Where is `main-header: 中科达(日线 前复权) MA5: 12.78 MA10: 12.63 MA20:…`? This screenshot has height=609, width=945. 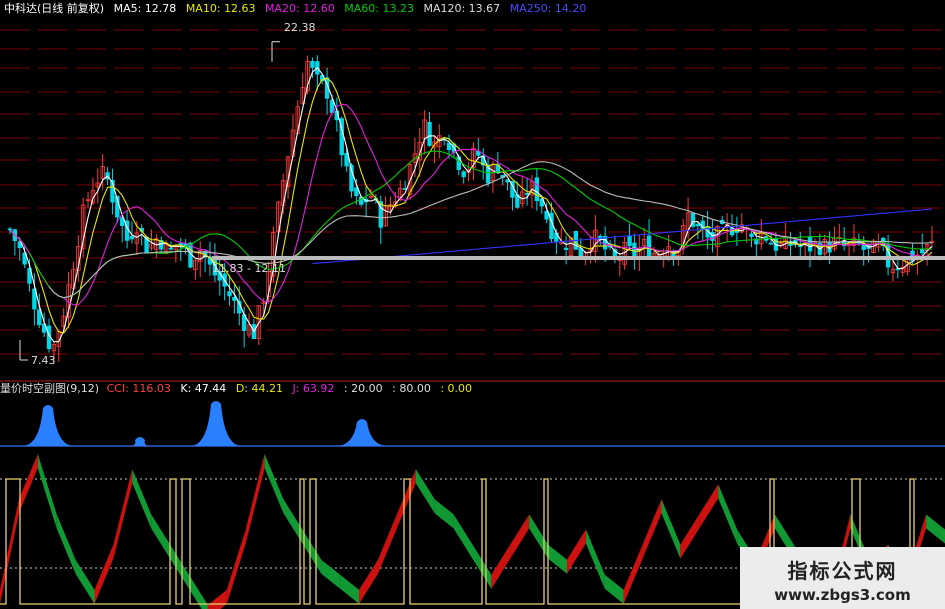
main-header: 中科达(日线 前复权) MA5: 12.78 MA10: 12.63 MA20:… is located at coordinates (298, 9).